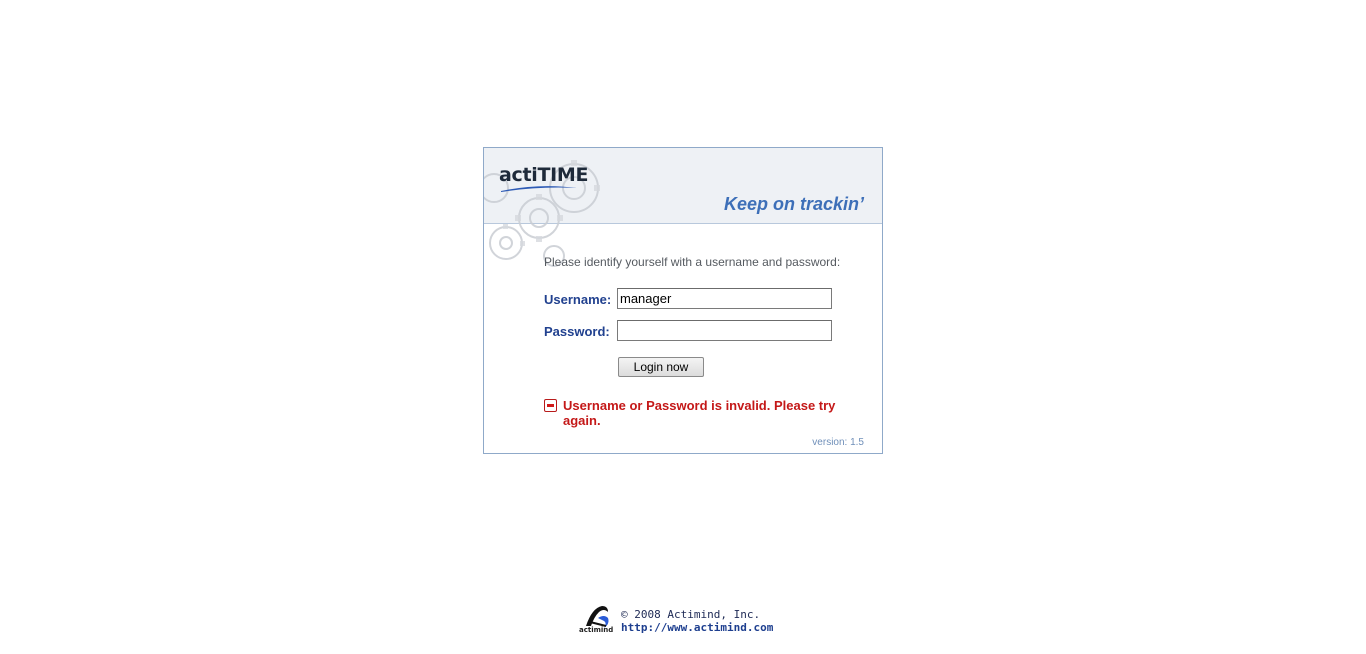 This screenshot has height=654, width=1366. Describe the element at coordinates (838, 442) in the screenshot. I see `version-label: version: 1.5` at that location.